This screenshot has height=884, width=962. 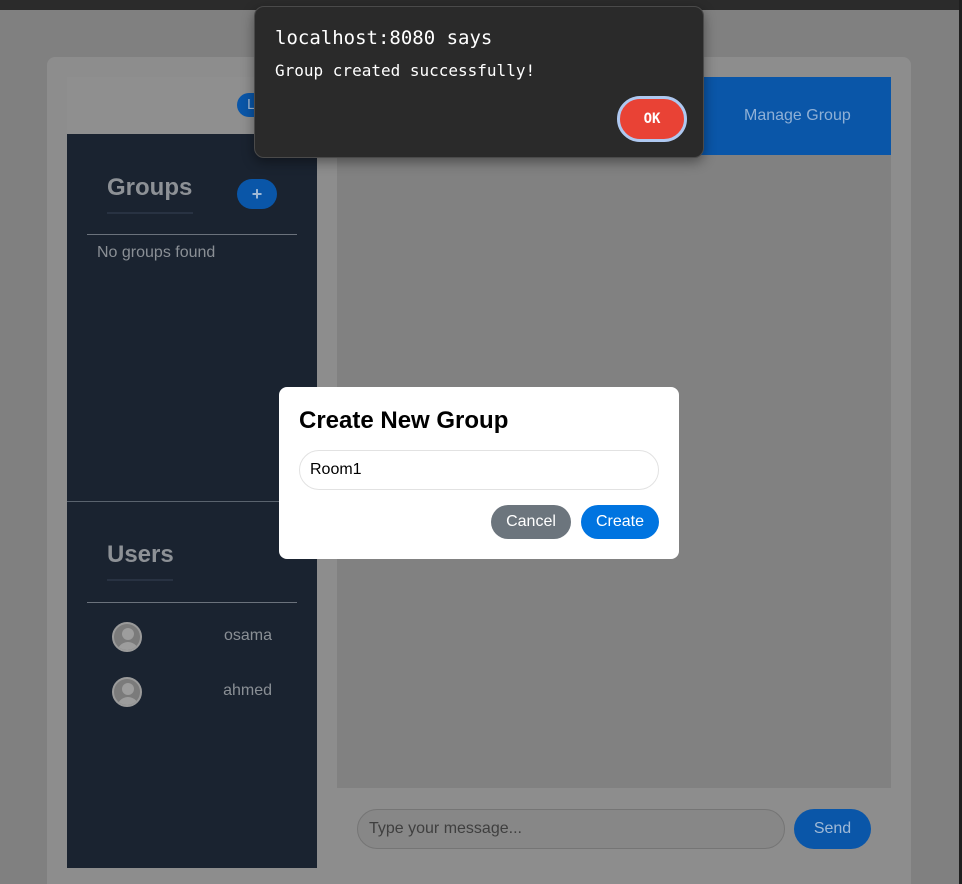 What do you see at coordinates (479, 470) in the screenshot?
I see `group-name-input` at bounding box center [479, 470].